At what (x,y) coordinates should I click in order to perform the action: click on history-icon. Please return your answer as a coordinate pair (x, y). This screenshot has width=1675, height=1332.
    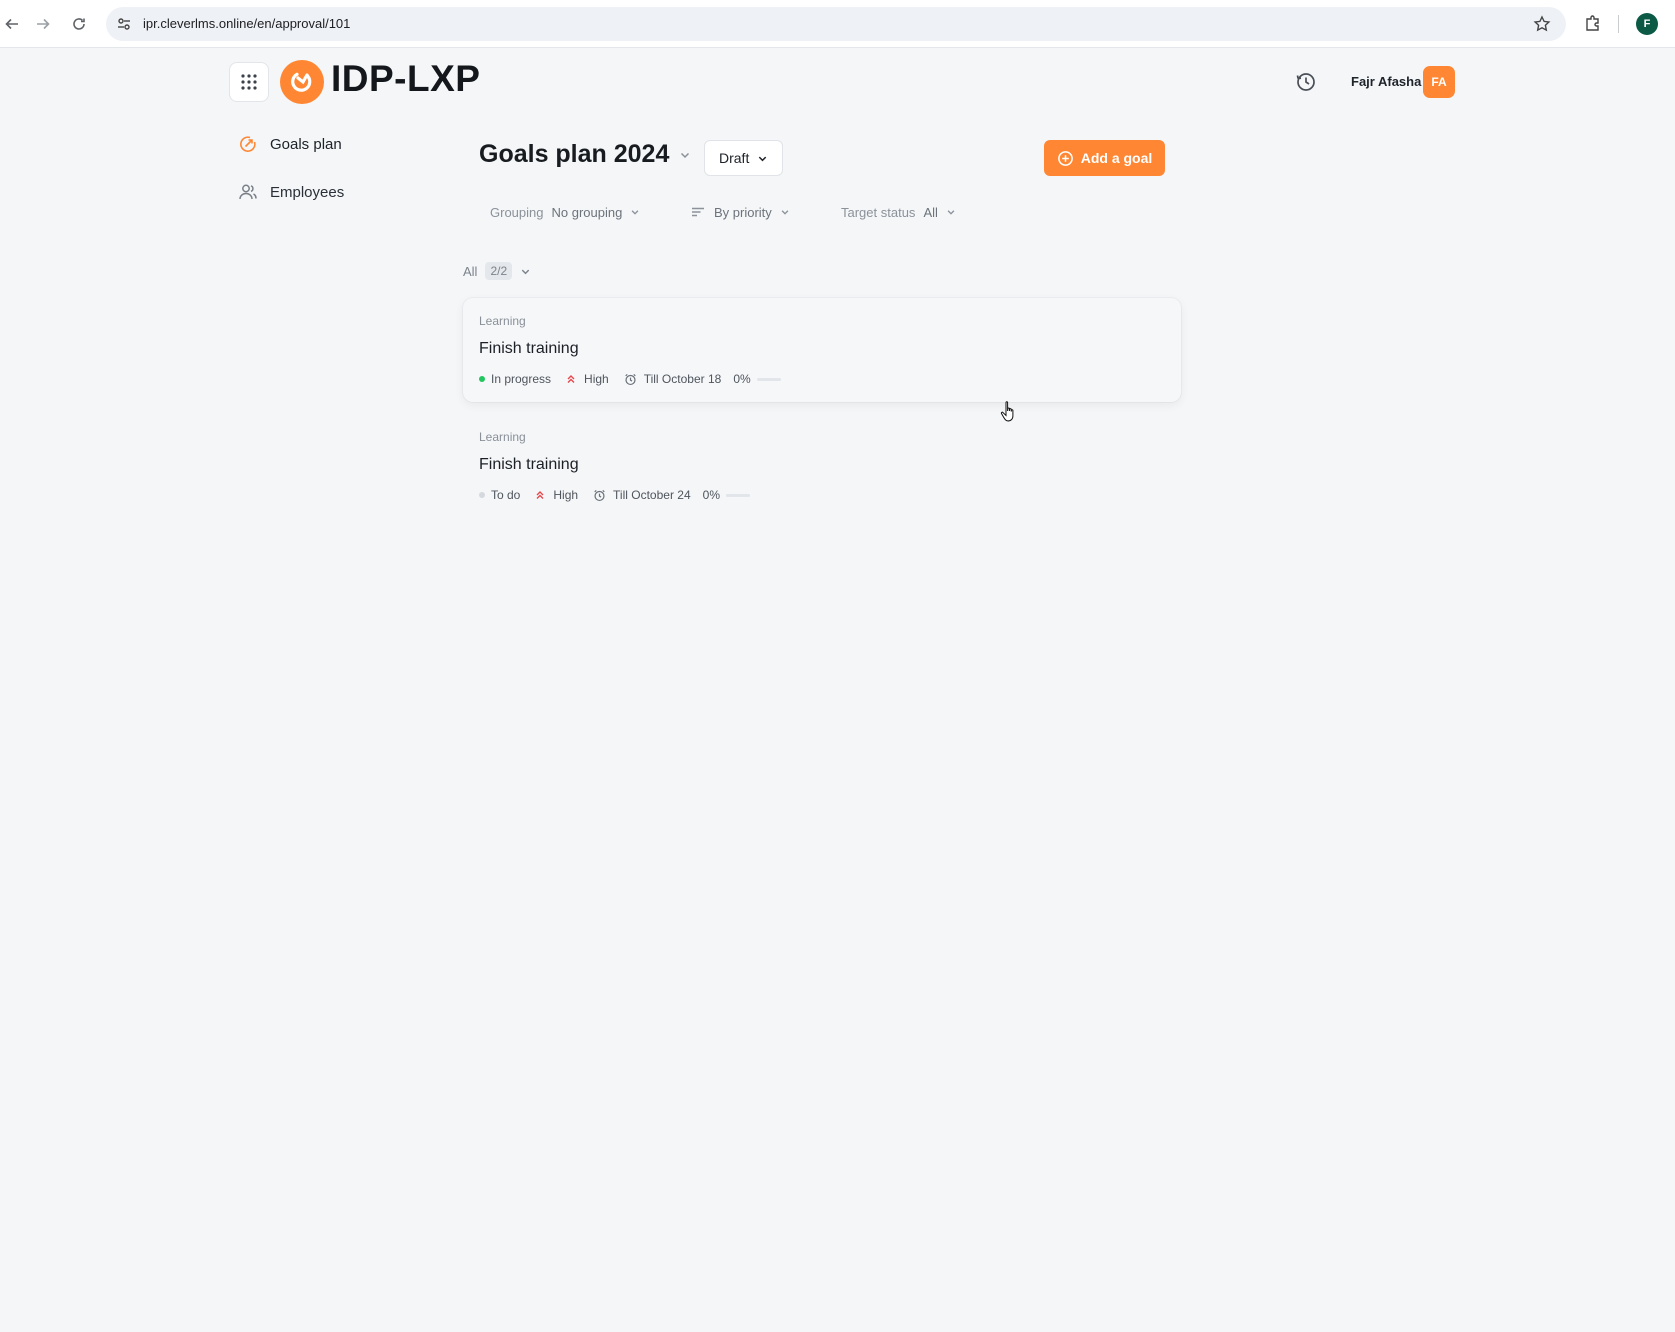
    Looking at the image, I should click on (1306, 82).